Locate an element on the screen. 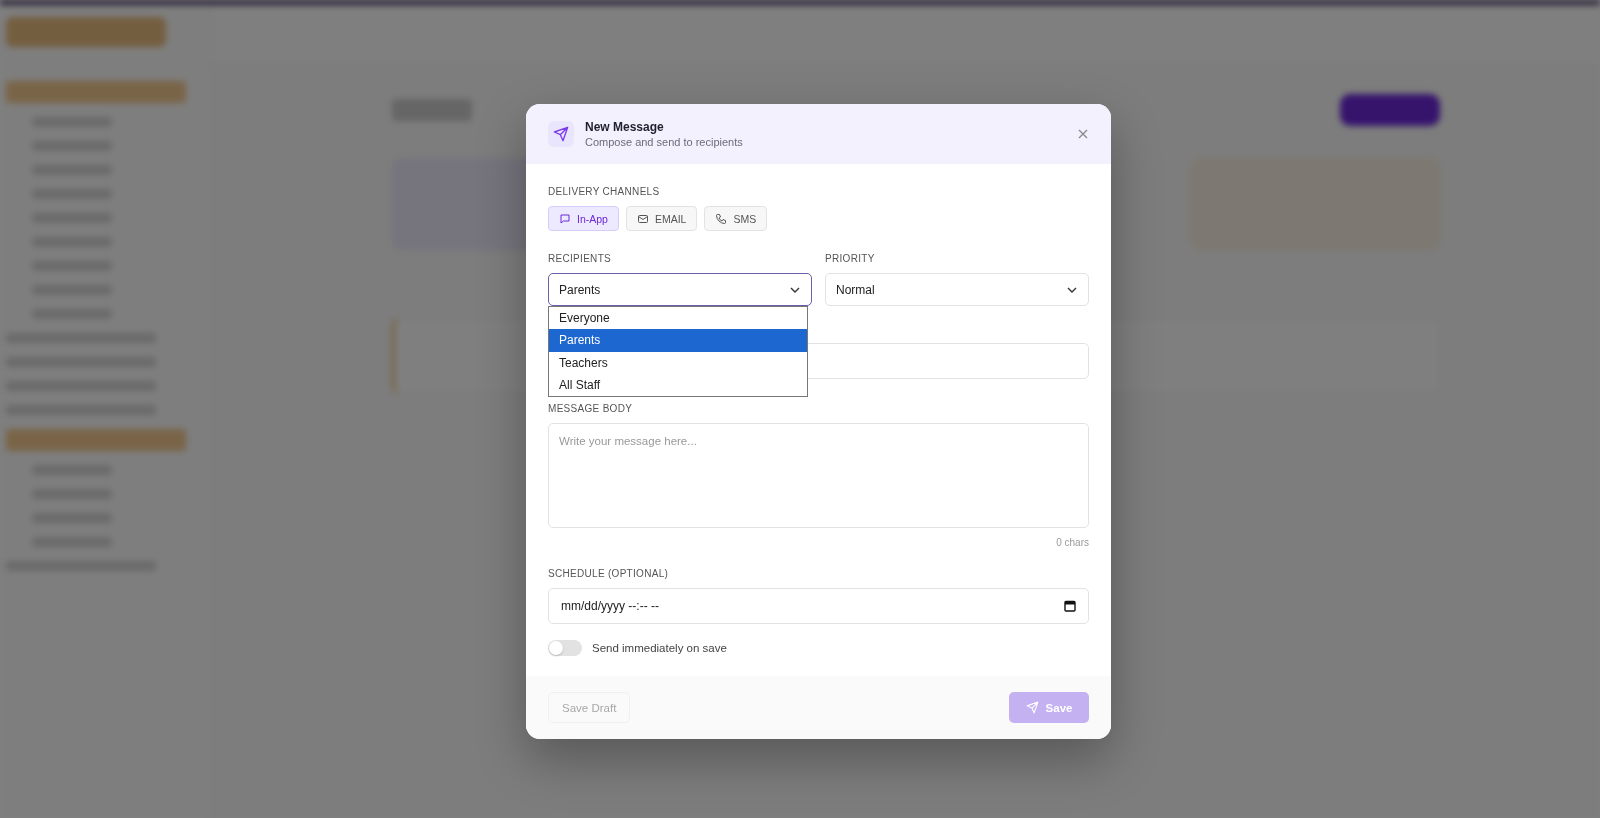 The width and height of the screenshot is (1600, 818). priority-select: Normal is located at coordinates (957, 289).